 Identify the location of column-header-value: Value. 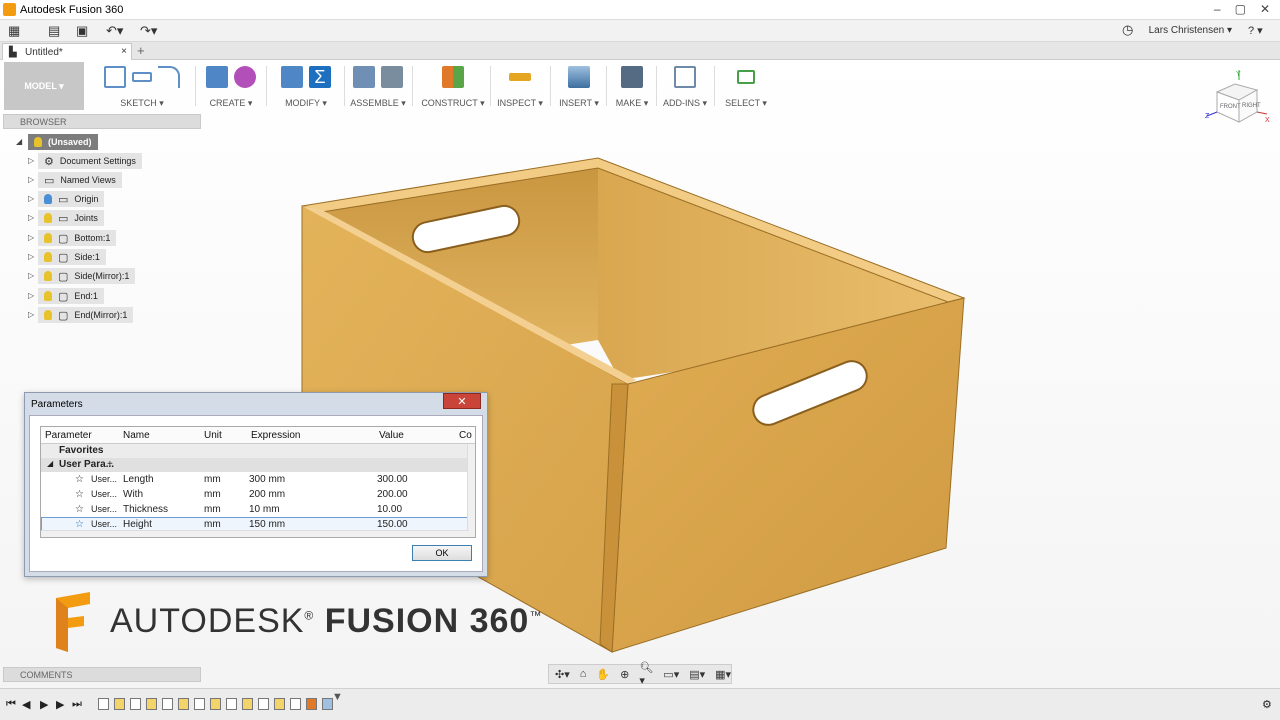
(391, 435).